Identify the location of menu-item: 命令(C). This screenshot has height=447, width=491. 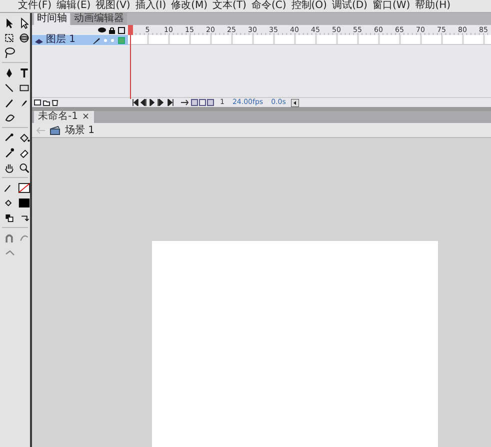
(268, 6).